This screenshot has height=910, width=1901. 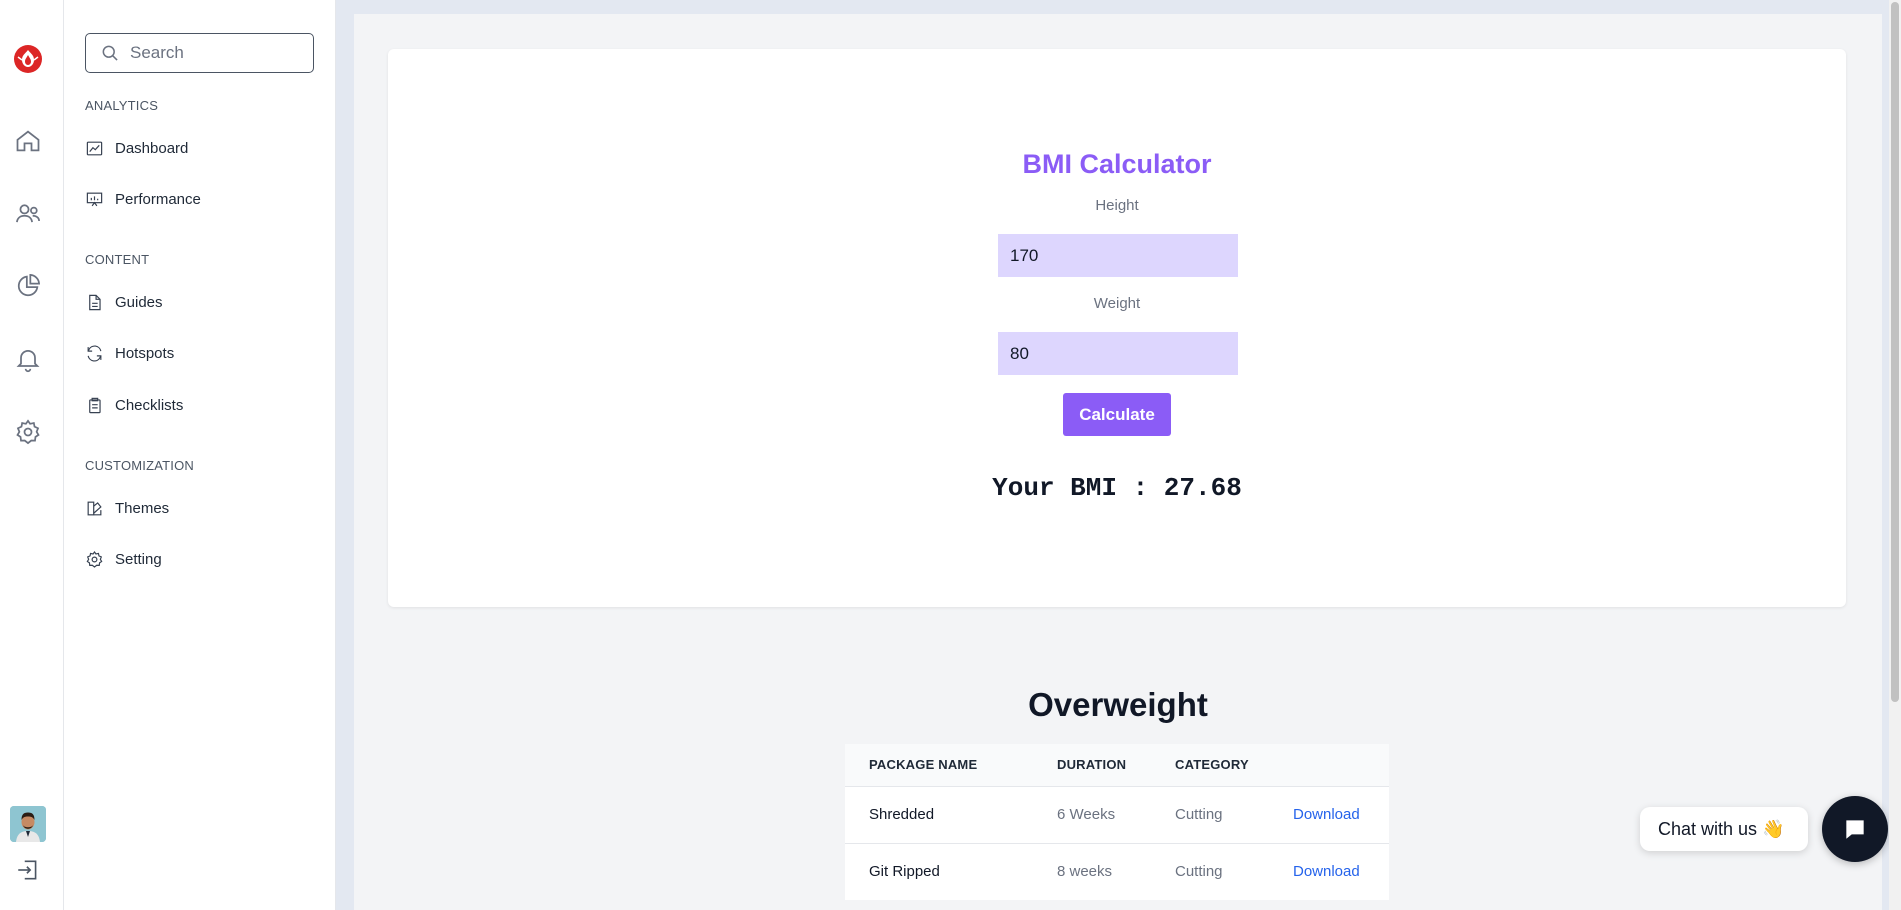 I want to click on table-row: Git Ripped 8 weeks Cutting Download, so click(x=1117, y=871).